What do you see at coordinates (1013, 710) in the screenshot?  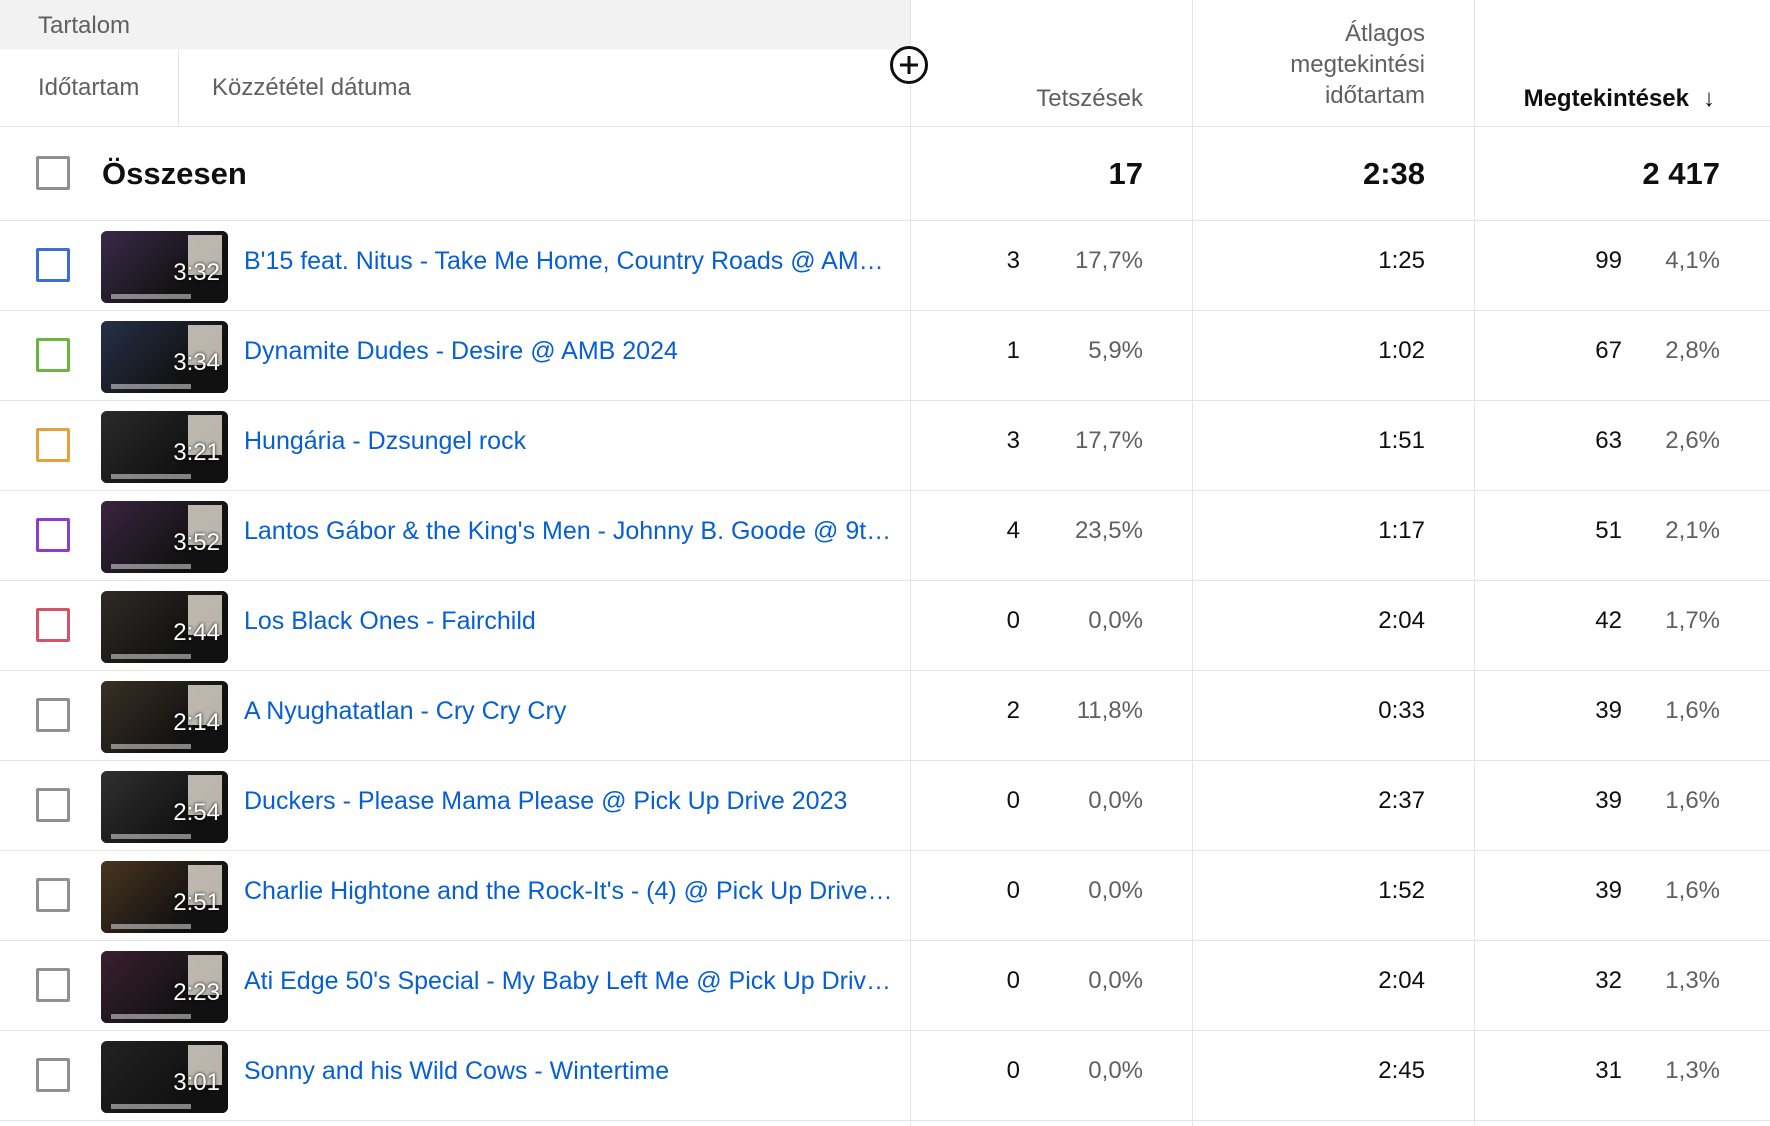 I see `likes-count: 2` at bounding box center [1013, 710].